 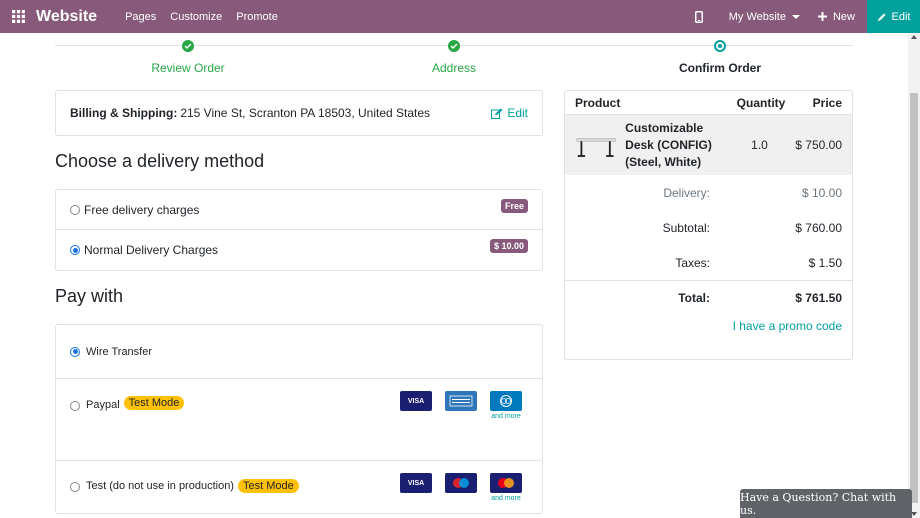 What do you see at coordinates (66, 17) in the screenshot?
I see `brand-title: Website` at bounding box center [66, 17].